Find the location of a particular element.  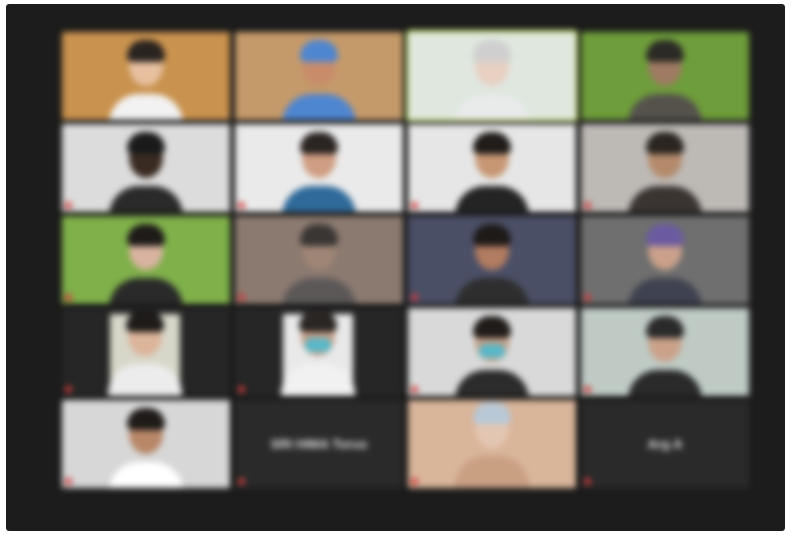

participant-name: Arg A is located at coordinates (665, 444).